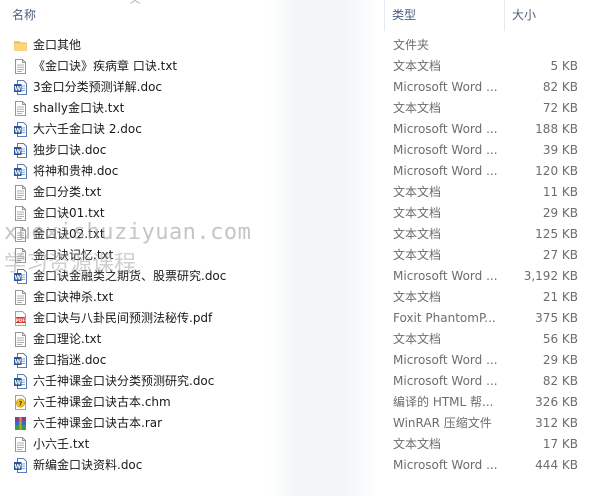  Describe the element at coordinates (205, 192) in the screenshot. I see `file-name: 金口分类.txt` at that location.